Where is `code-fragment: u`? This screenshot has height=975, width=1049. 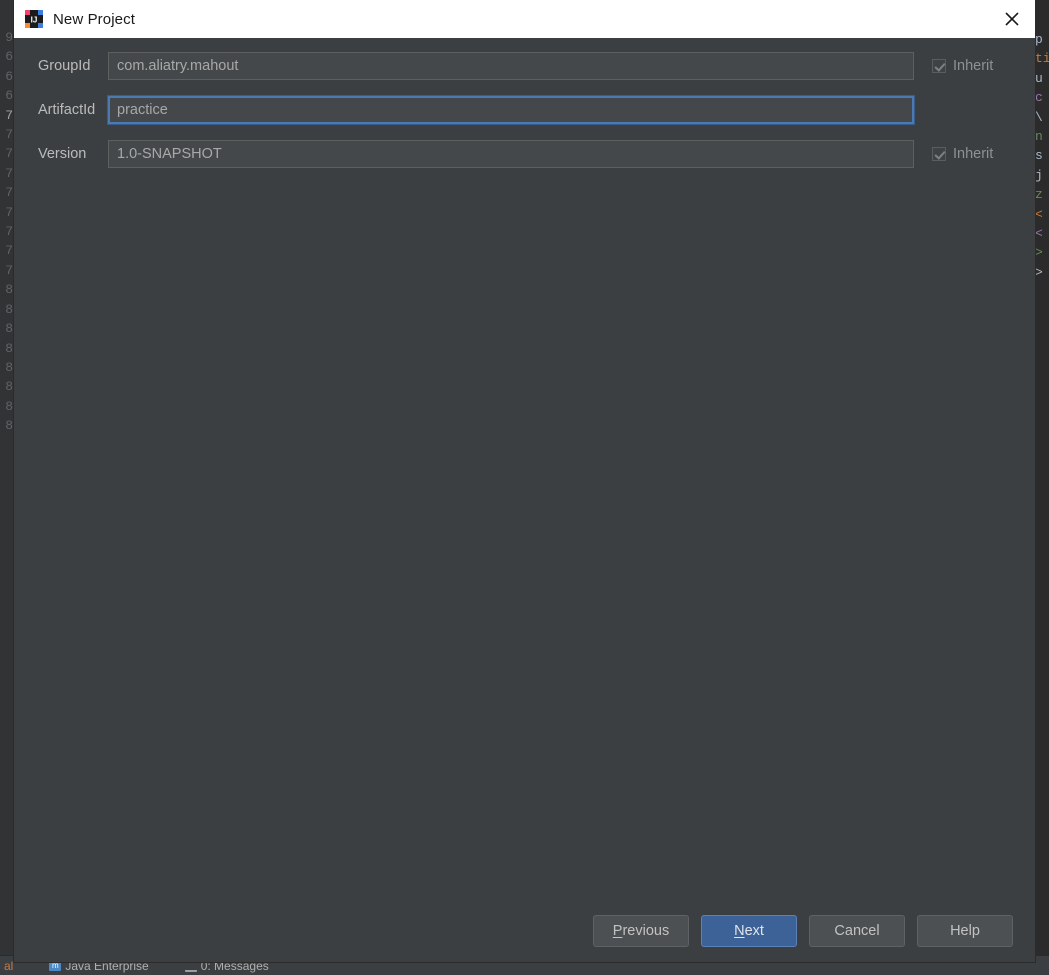
code-fragment: u is located at coordinates (1039, 78).